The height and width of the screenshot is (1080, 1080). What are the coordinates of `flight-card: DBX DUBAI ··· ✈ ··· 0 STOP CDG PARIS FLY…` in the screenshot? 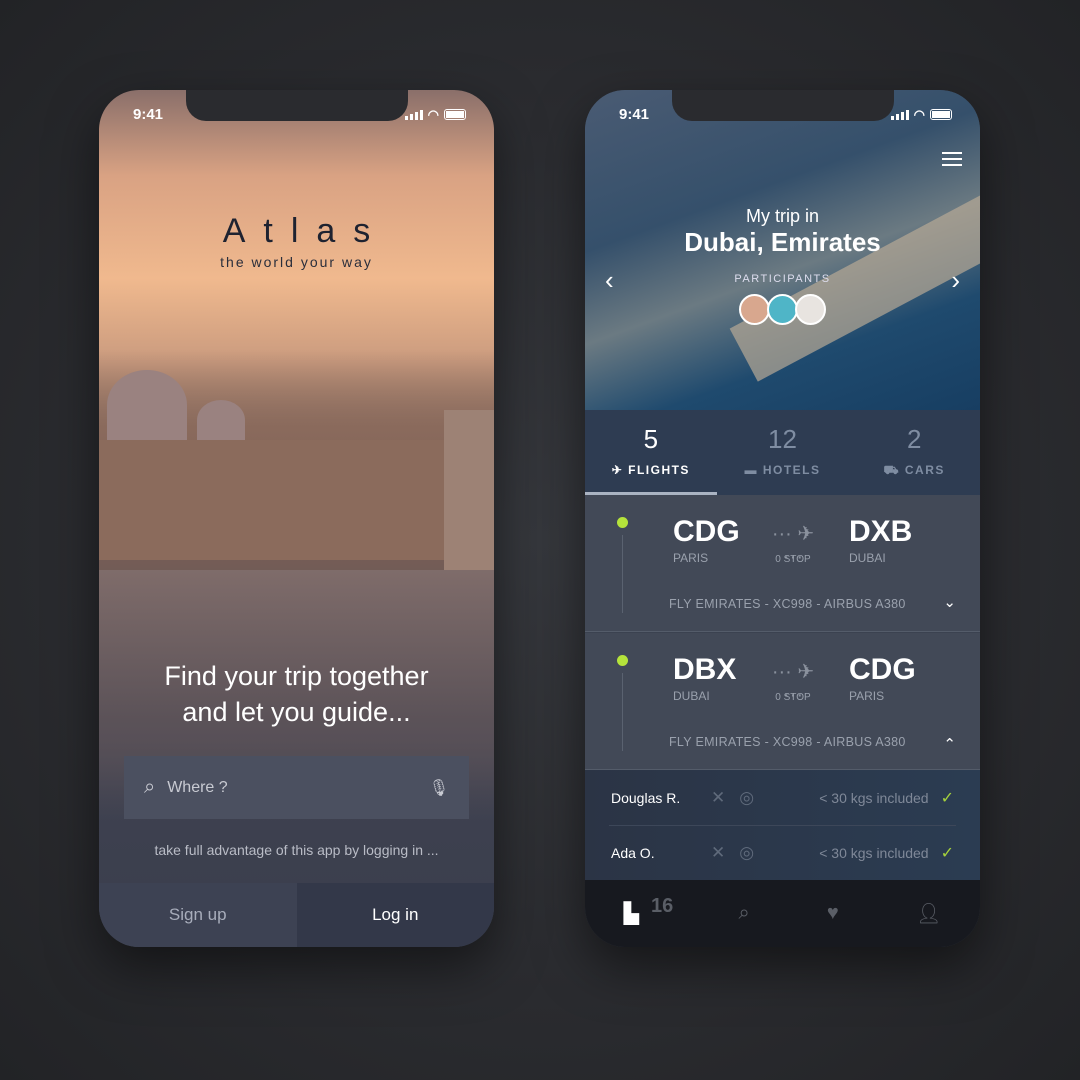 It's located at (782, 701).